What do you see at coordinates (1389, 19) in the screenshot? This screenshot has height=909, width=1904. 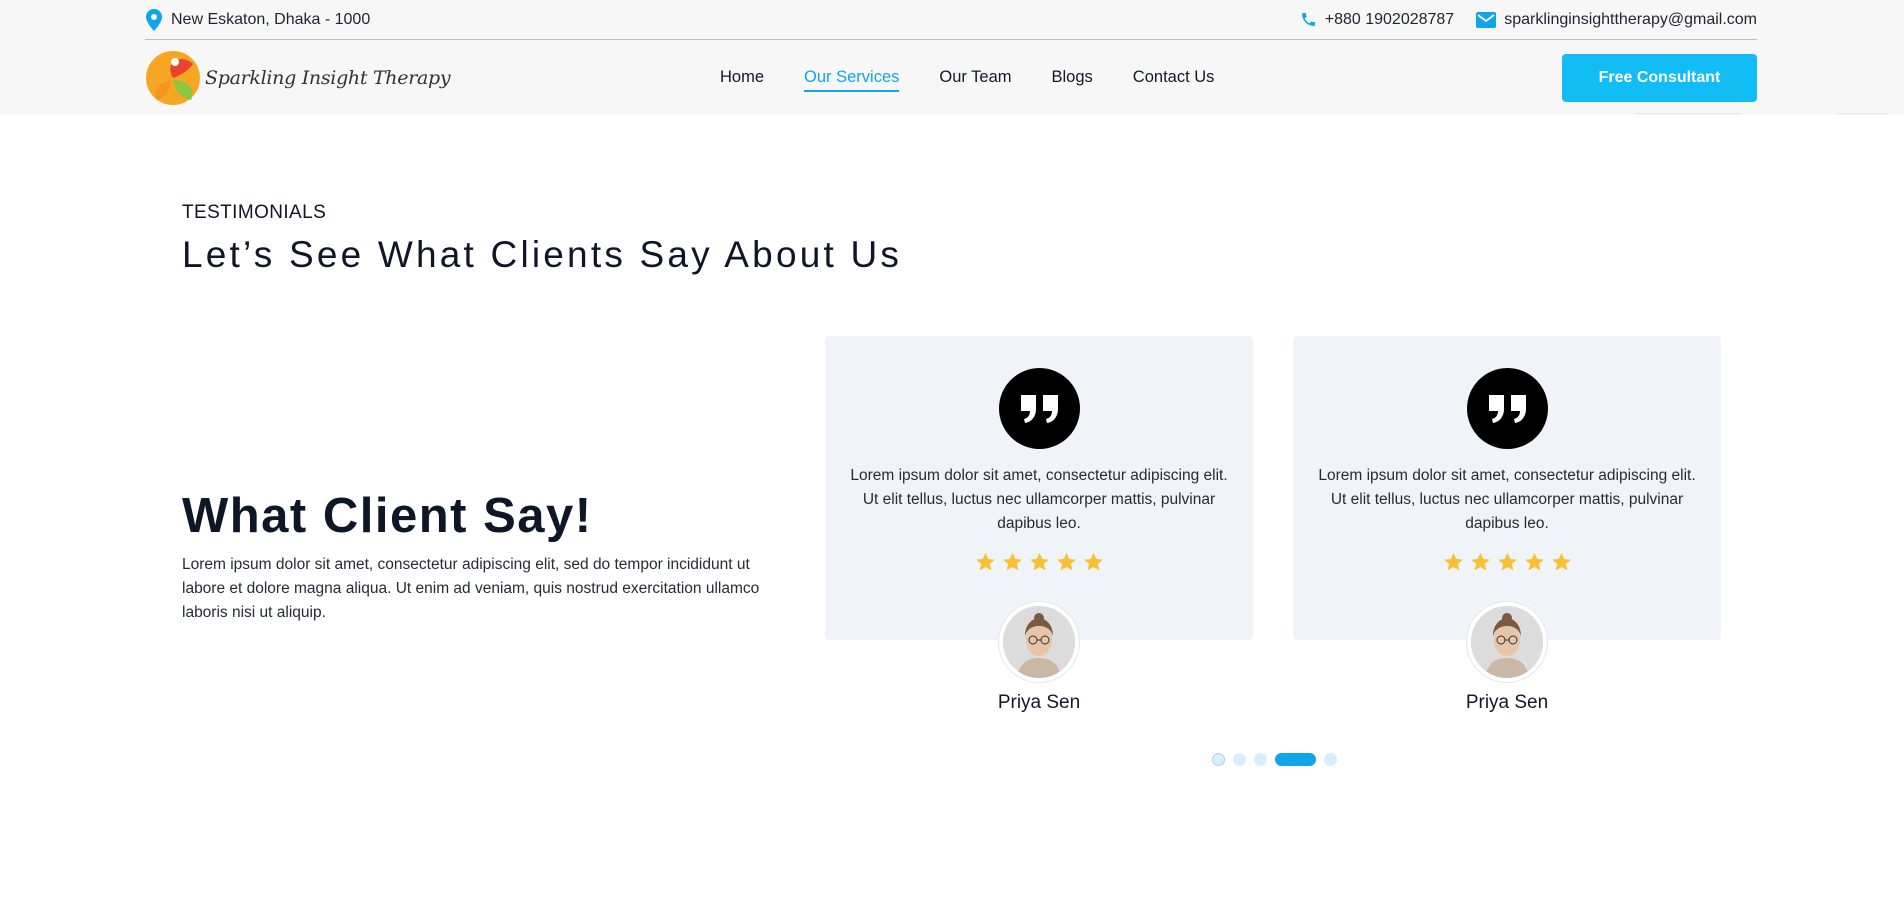 I see `phone-text: +880 1902028787` at bounding box center [1389, 19].